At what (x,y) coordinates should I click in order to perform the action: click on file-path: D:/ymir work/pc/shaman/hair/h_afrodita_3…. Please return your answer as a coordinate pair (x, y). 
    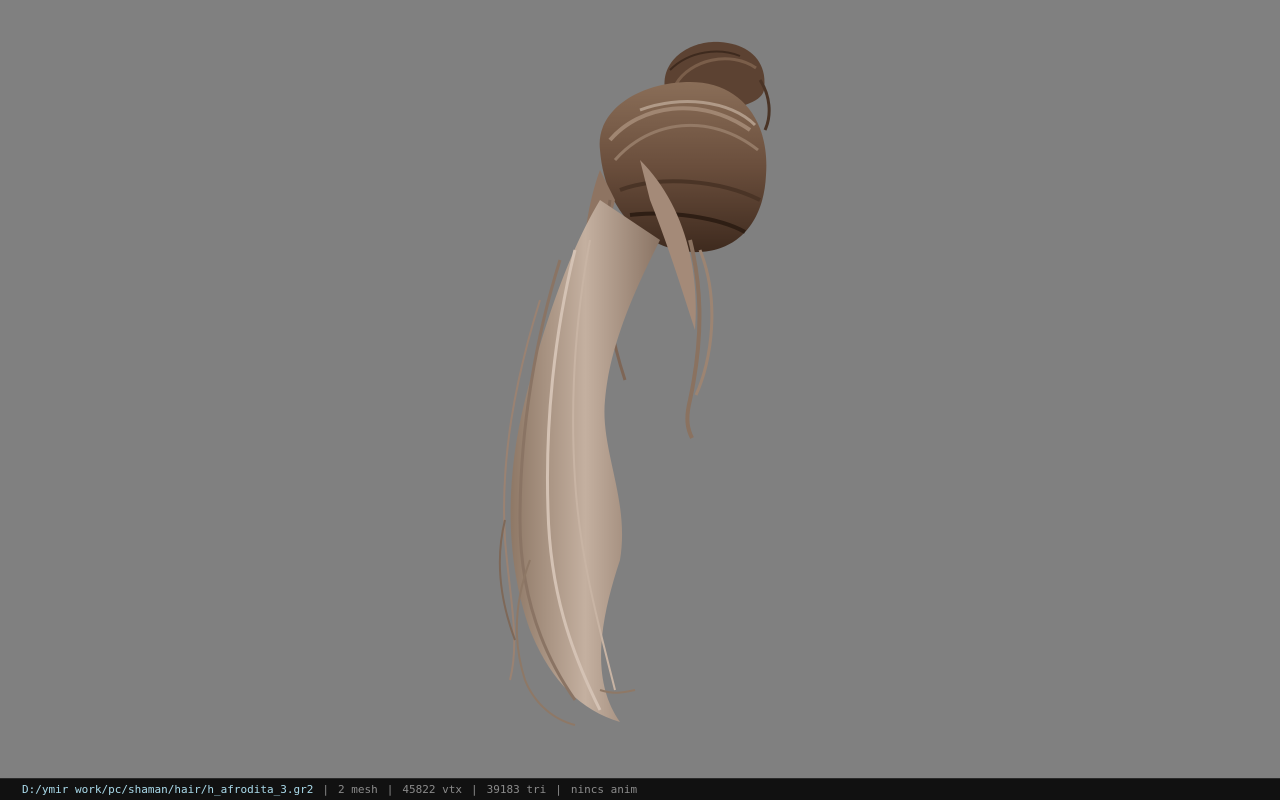
    Looking at the image, I should click on (168, 789).